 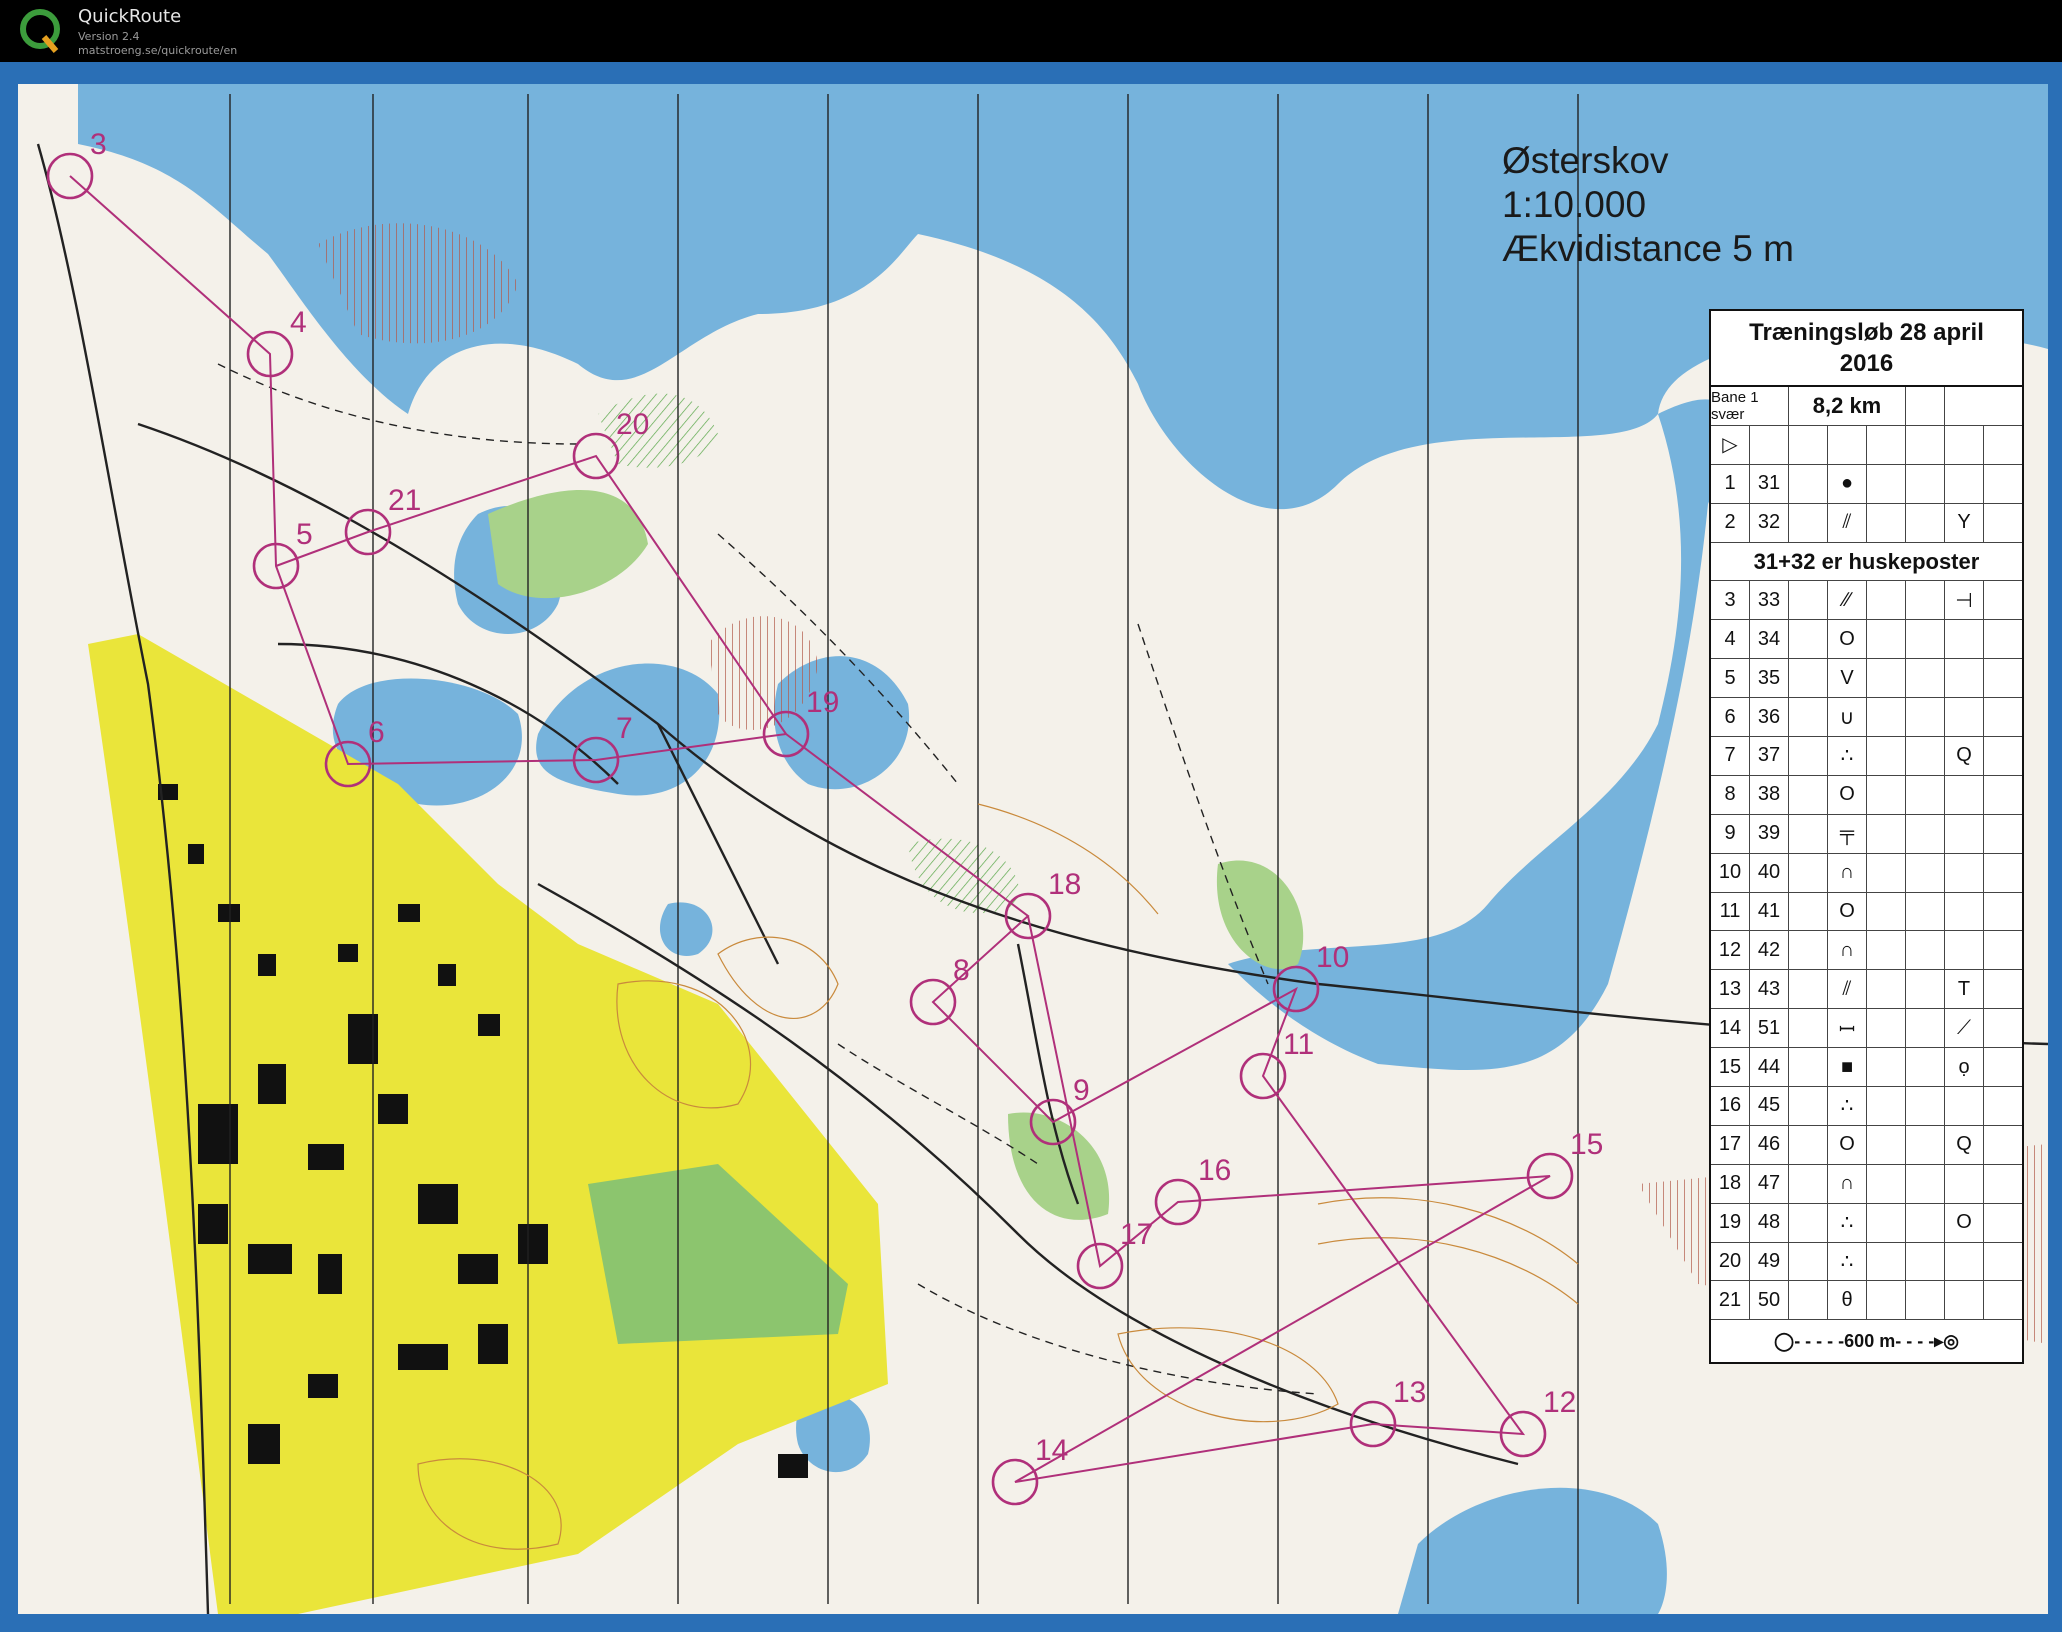 I want to click on control-code: 31, so click(x=1769, y=483).